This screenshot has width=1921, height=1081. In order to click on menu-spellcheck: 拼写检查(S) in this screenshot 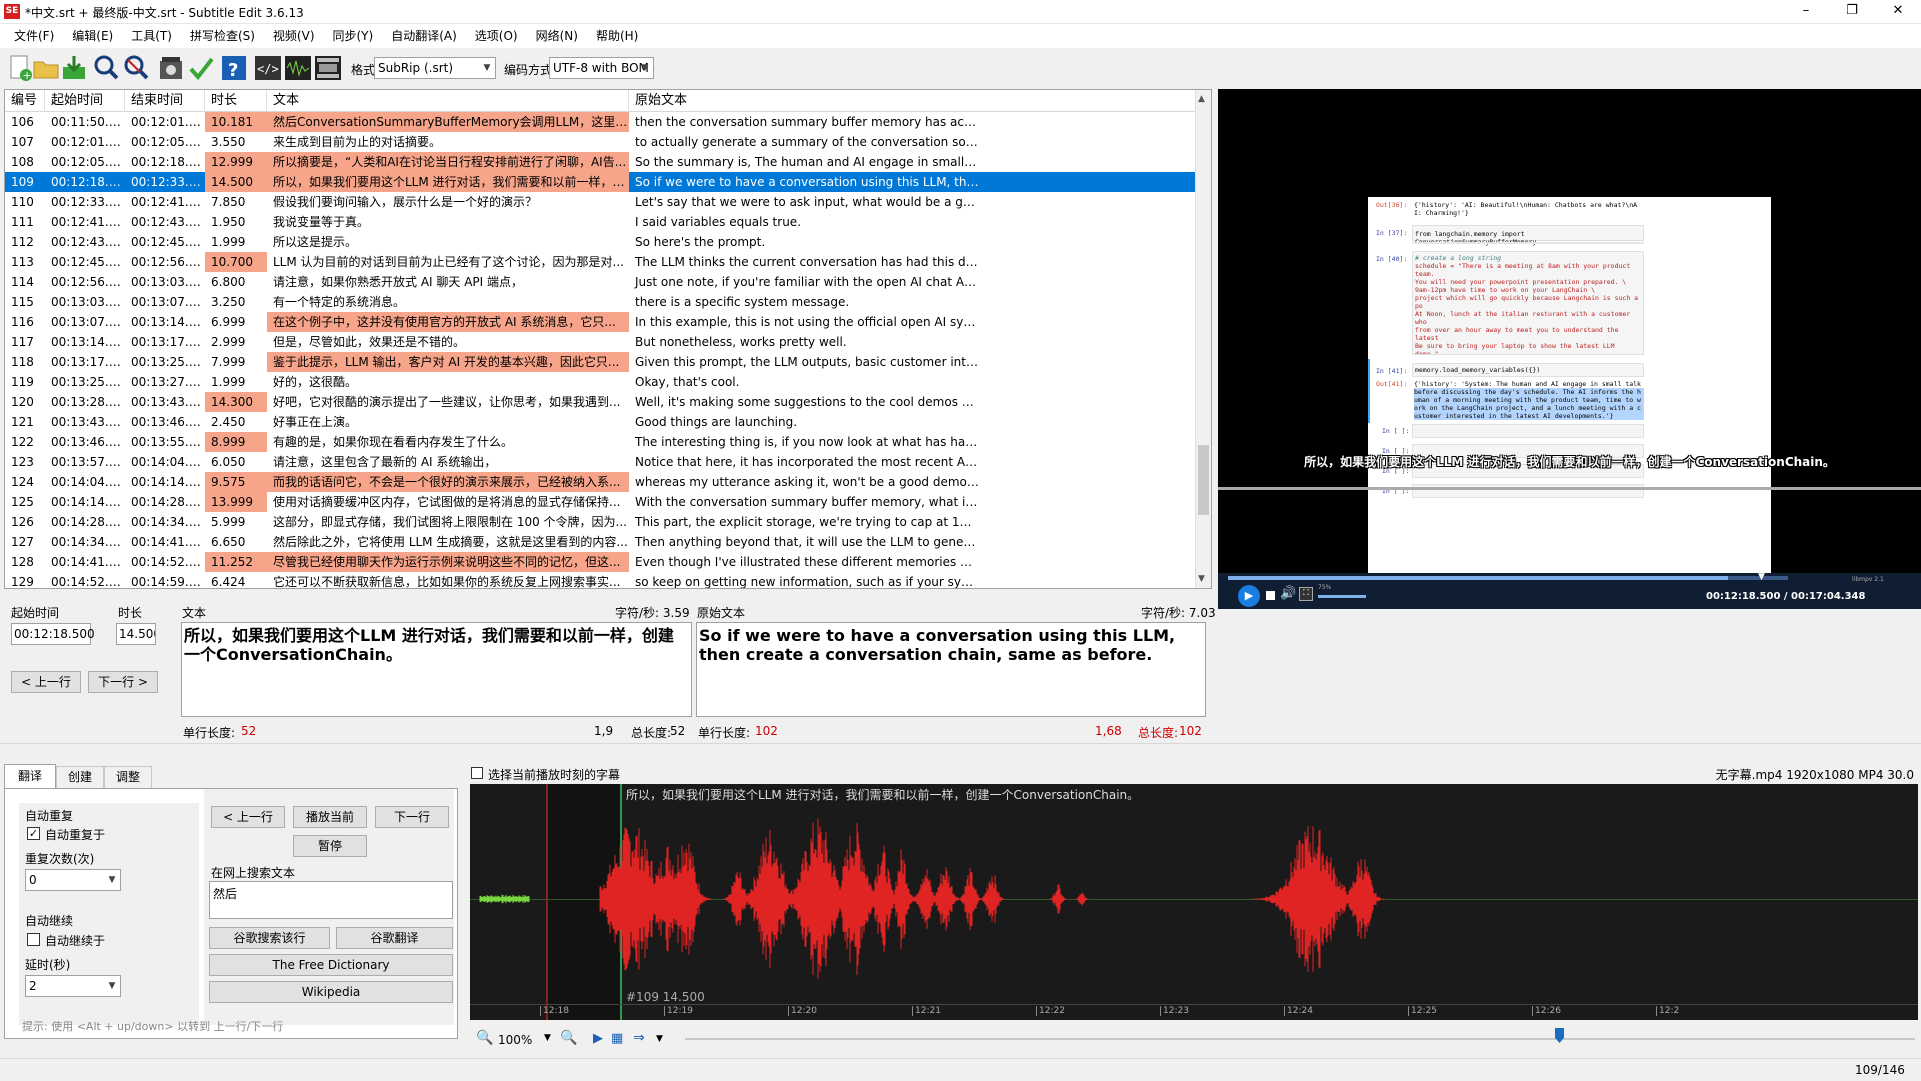, I will do `click(222, 35)`.